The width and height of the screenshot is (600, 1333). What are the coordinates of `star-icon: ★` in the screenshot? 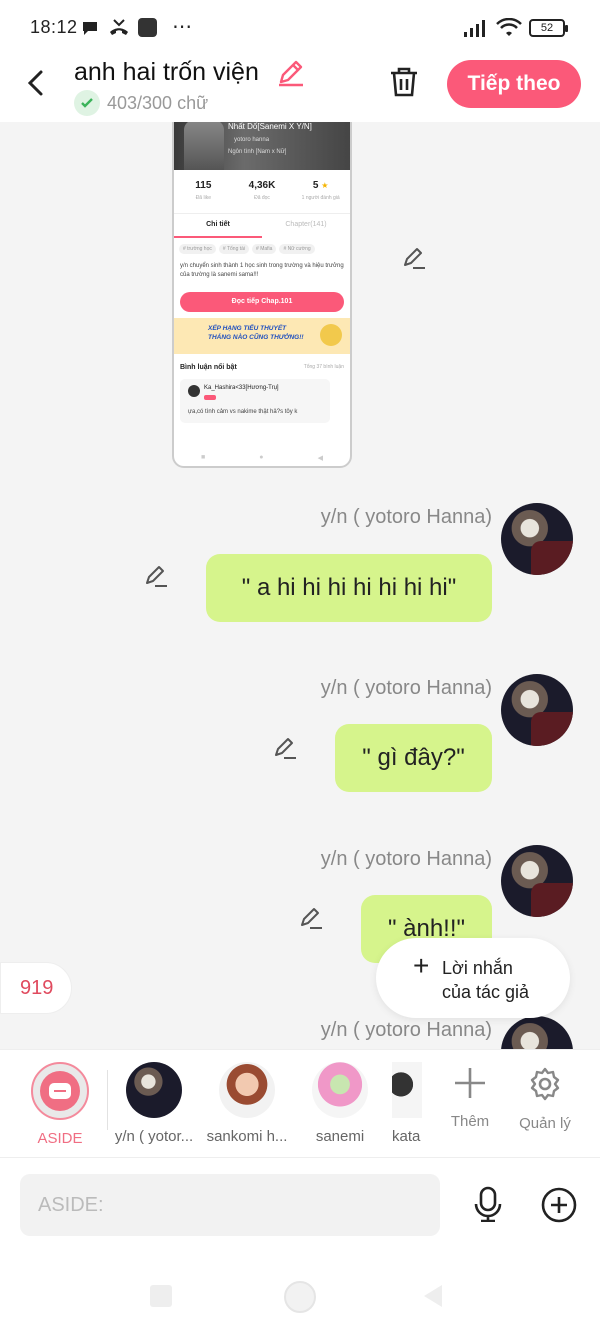 It's located at (325, 185).